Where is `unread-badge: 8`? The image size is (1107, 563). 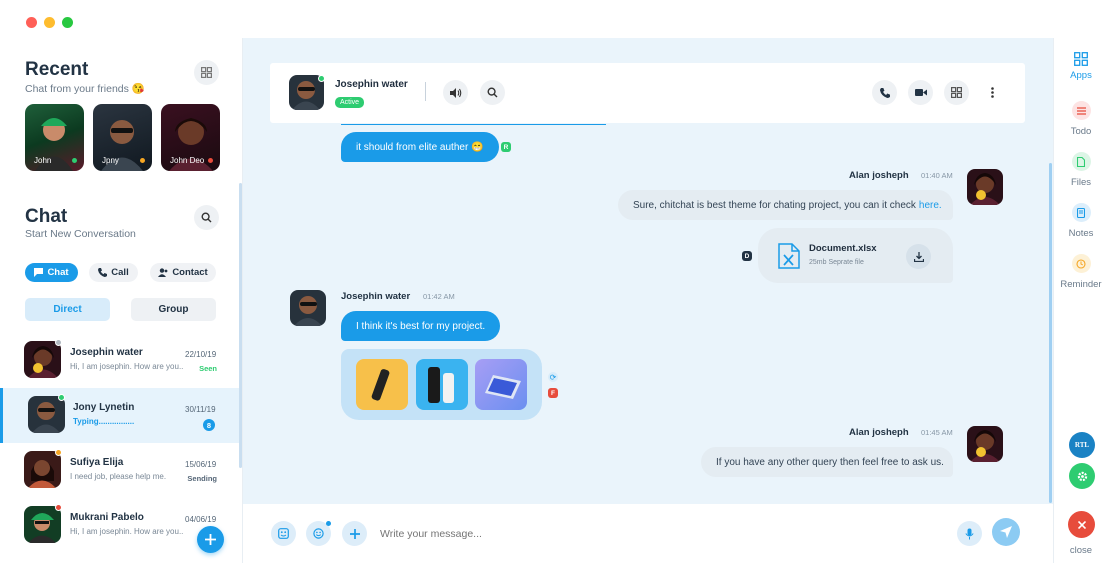 unread-badge: 8 is located at coordinates (209, 425).